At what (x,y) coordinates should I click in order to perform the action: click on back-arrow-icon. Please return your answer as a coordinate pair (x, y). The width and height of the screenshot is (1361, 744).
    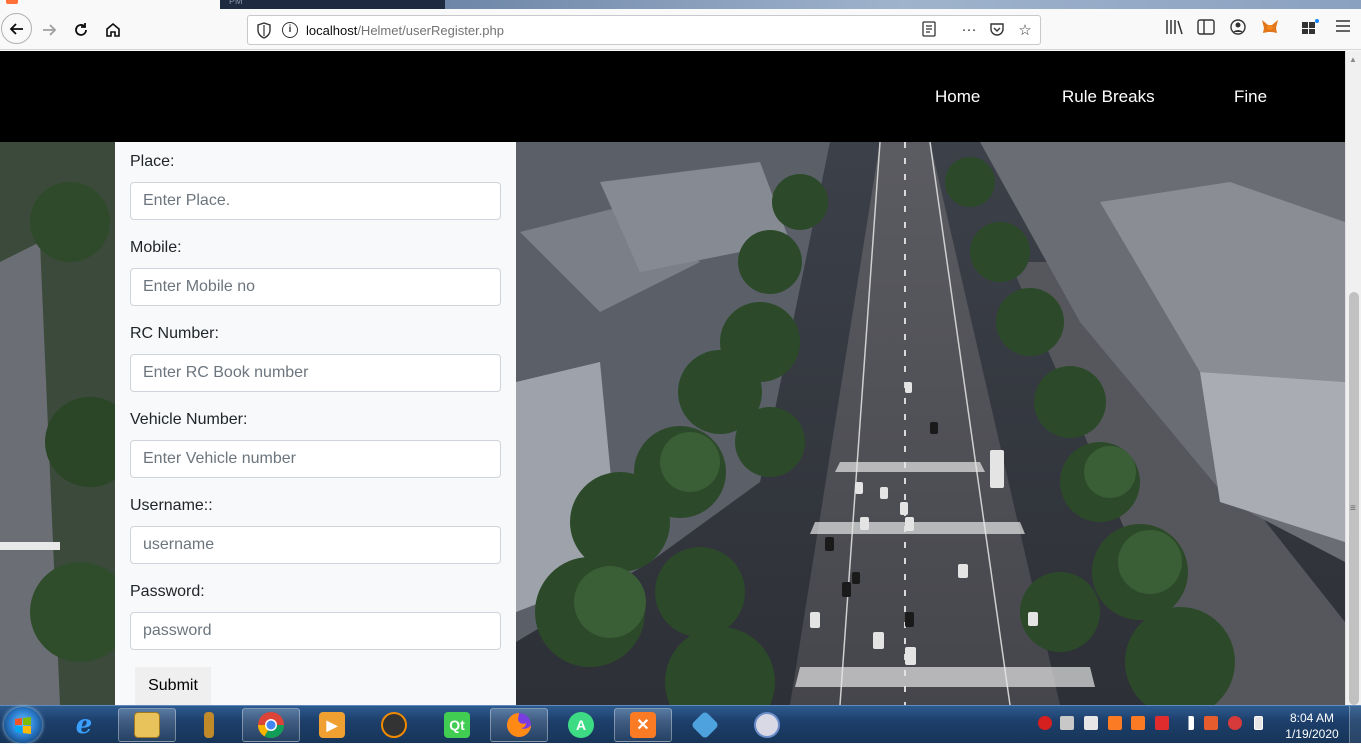
    Looking at the image, I should click on (16, 28).